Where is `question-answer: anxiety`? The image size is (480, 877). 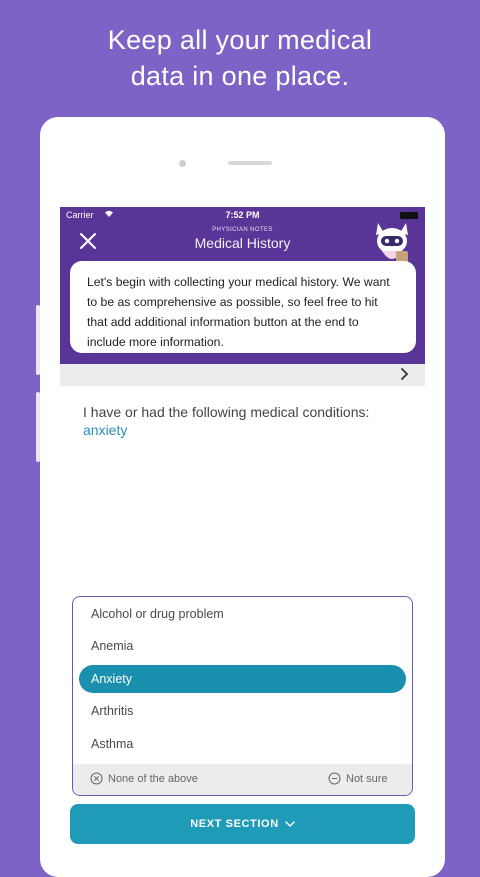 question-answer: anxiety is located at coordinates (105, 430).